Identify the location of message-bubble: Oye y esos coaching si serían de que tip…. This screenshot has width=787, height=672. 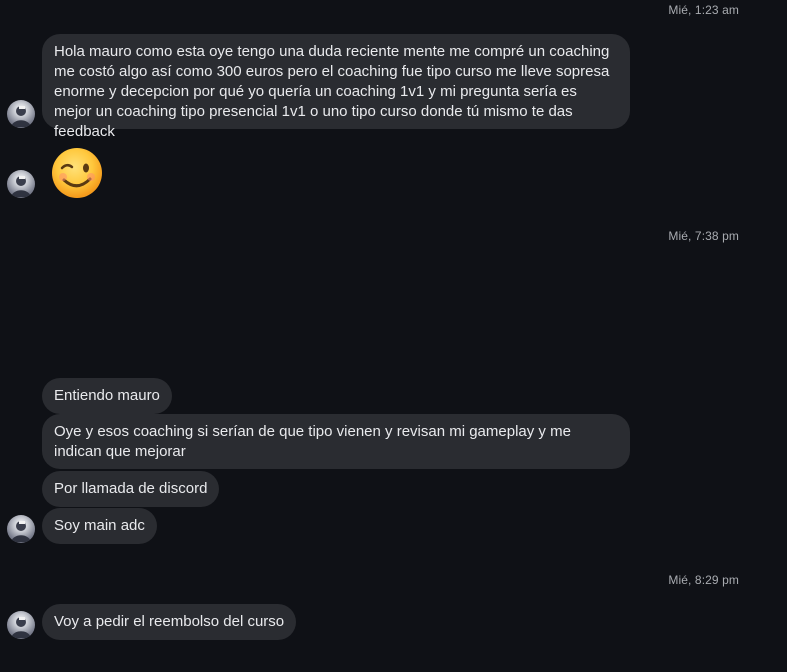
(336, 441).